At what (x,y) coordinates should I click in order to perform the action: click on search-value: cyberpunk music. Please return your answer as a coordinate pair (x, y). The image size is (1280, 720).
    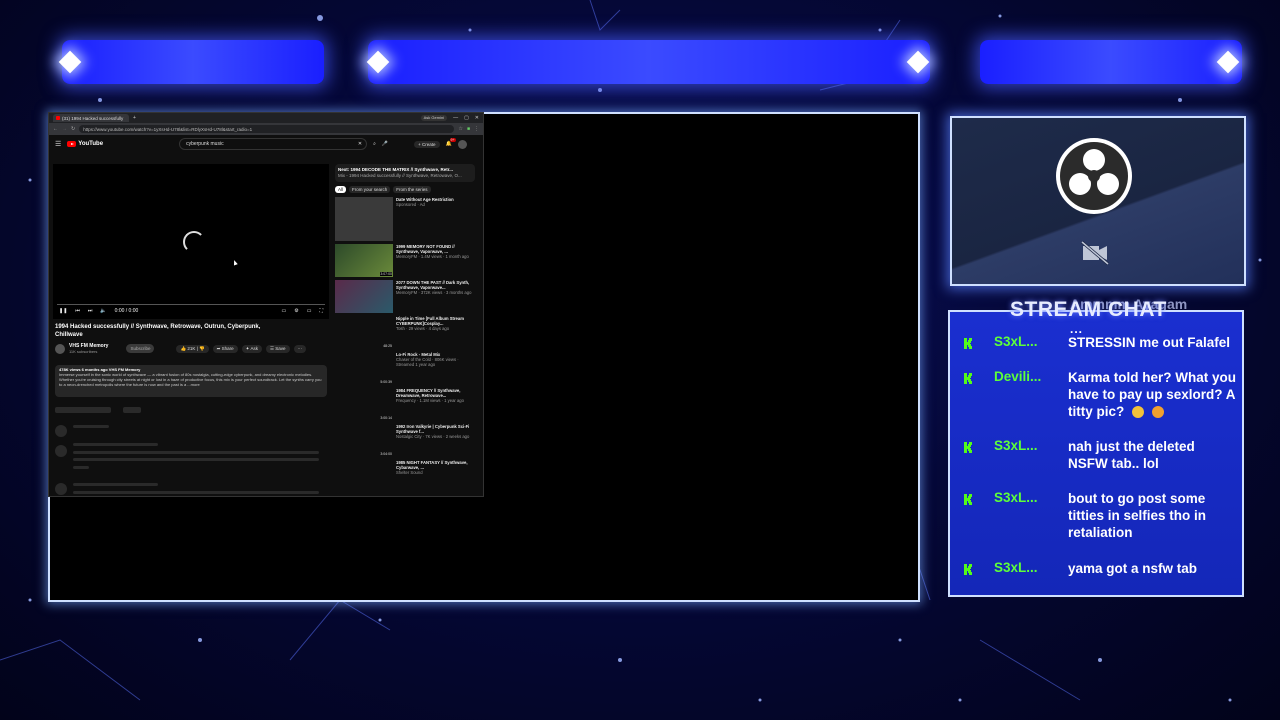
    Looking at the image, I should click on (205, 144).